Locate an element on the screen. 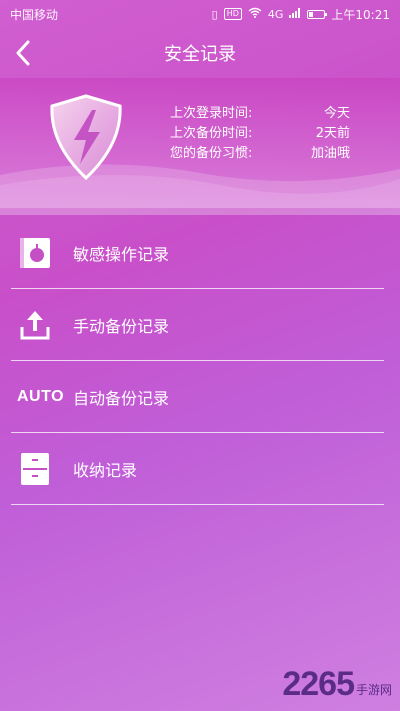 The width and height of the screenshot is (400, 711). back-button is located at coordinates (23, 53).